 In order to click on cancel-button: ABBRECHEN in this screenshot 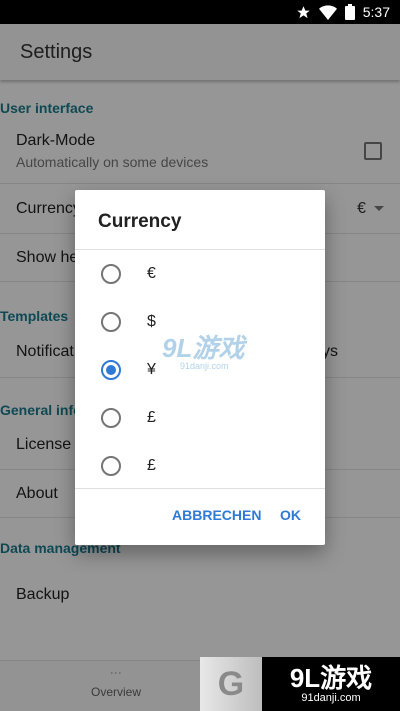, I will do `click(216, 515)`.